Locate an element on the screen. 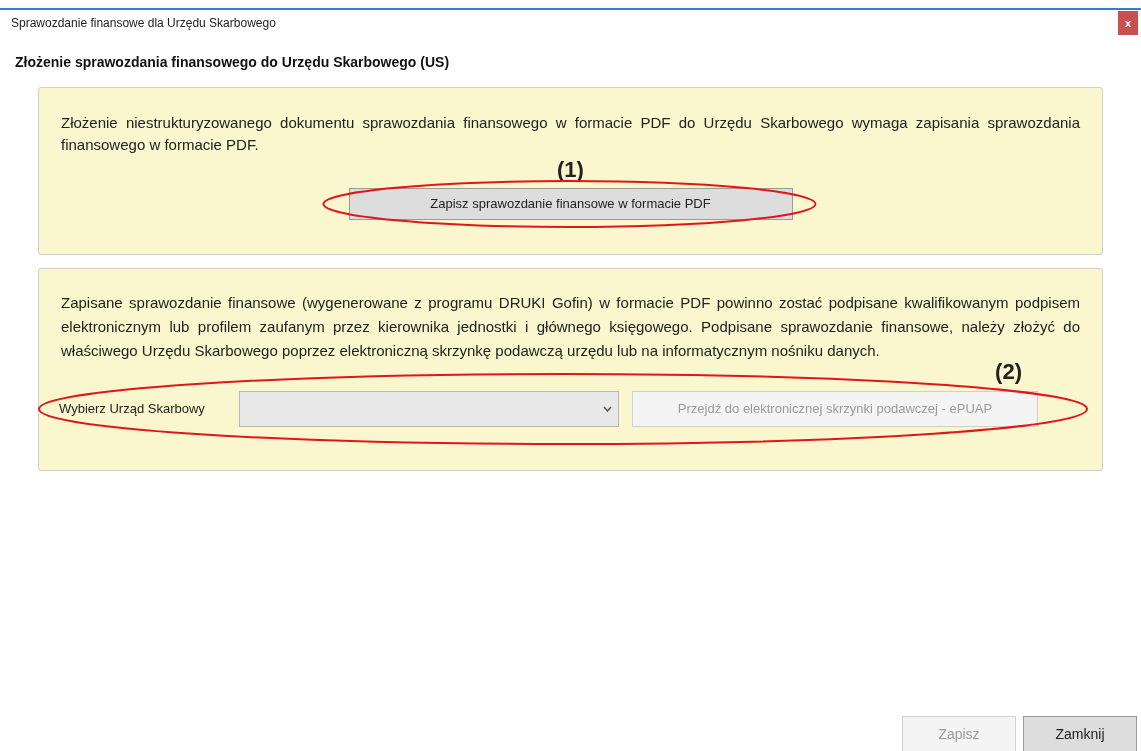 The height and width of the screenshot is (751, 1141). button: Zamknij is located at coordinates (1080, 733).